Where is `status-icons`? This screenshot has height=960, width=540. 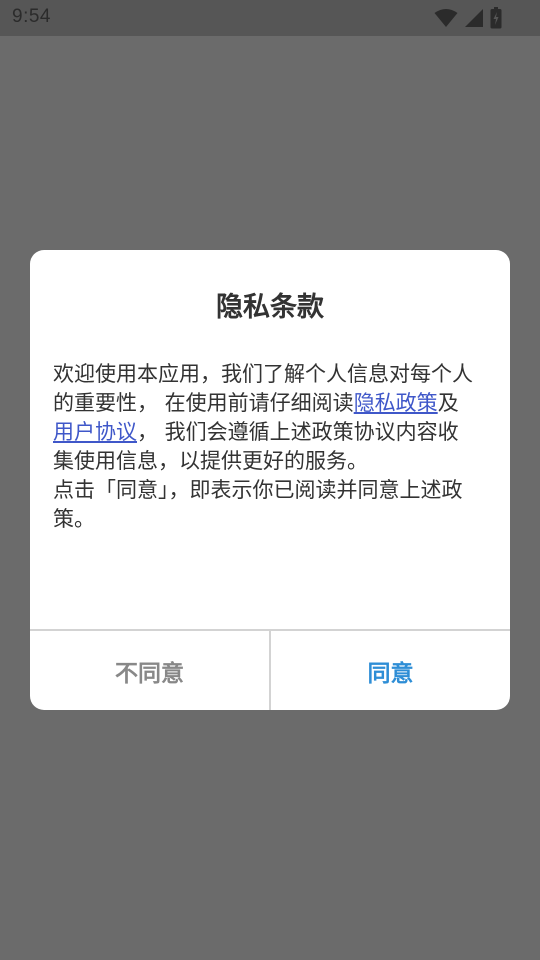 status-icons is located at coordinates (468, 18).